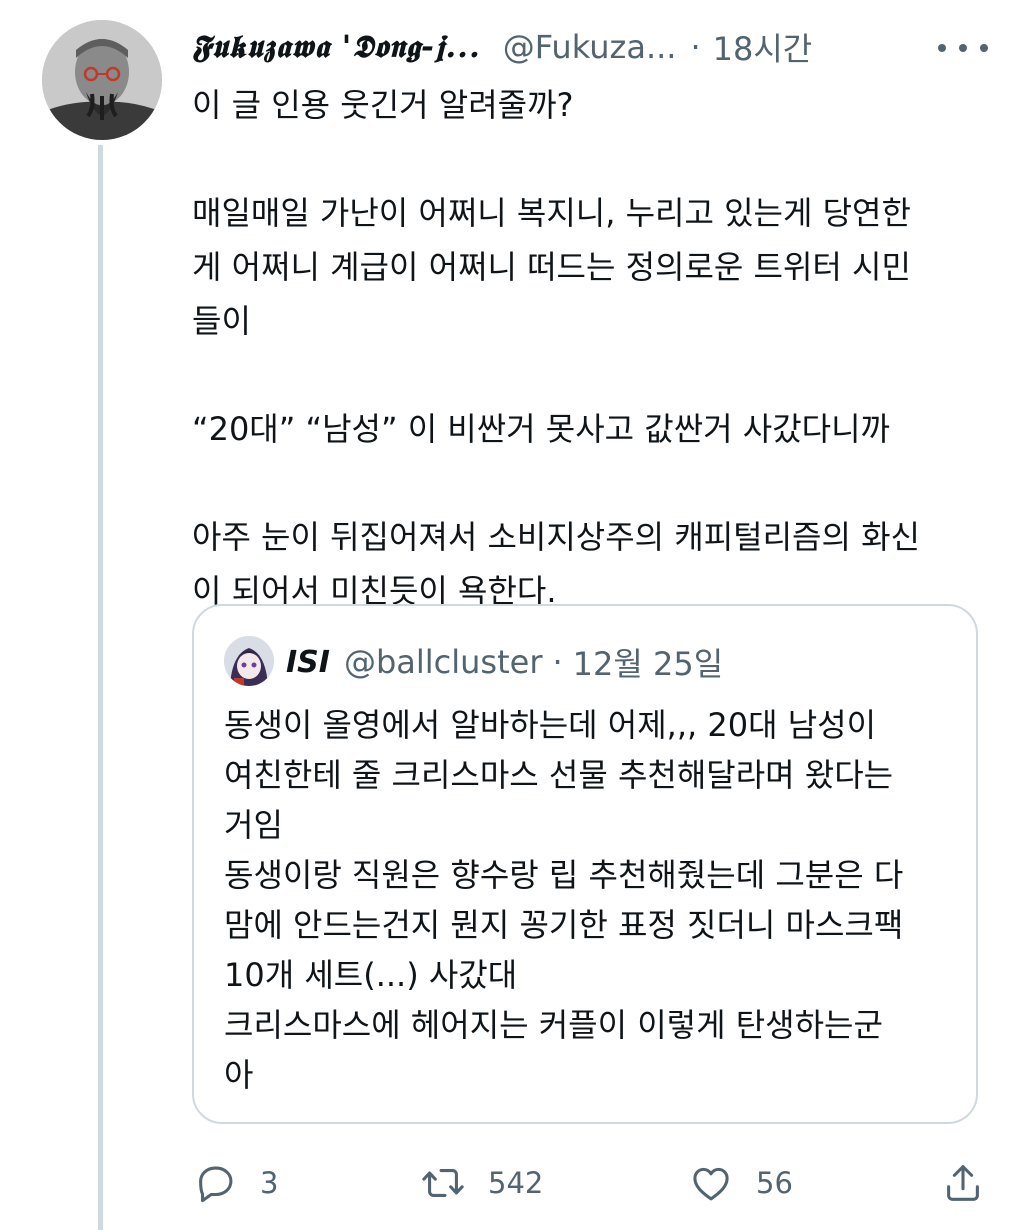  What do you see at coordinates (100, 687) in the screenshot?
I see `thread-line` at bounding box center [100, 687].